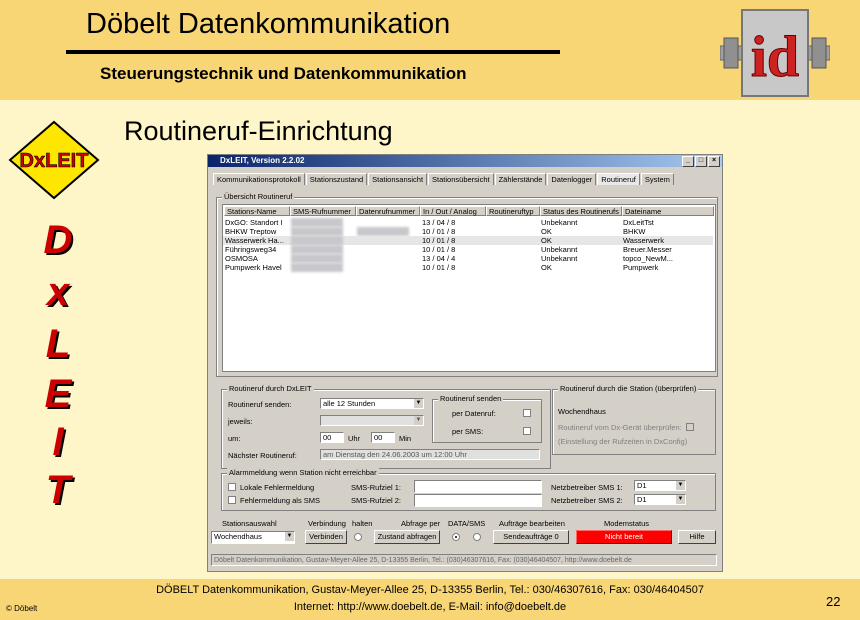 Image resolution: width=860 pixels, height=620 pixels. What do you see at coordinates (388, 211) in the screenshot?
I see `col-header: Datenrufnummer` at bounding box center [388, 211].